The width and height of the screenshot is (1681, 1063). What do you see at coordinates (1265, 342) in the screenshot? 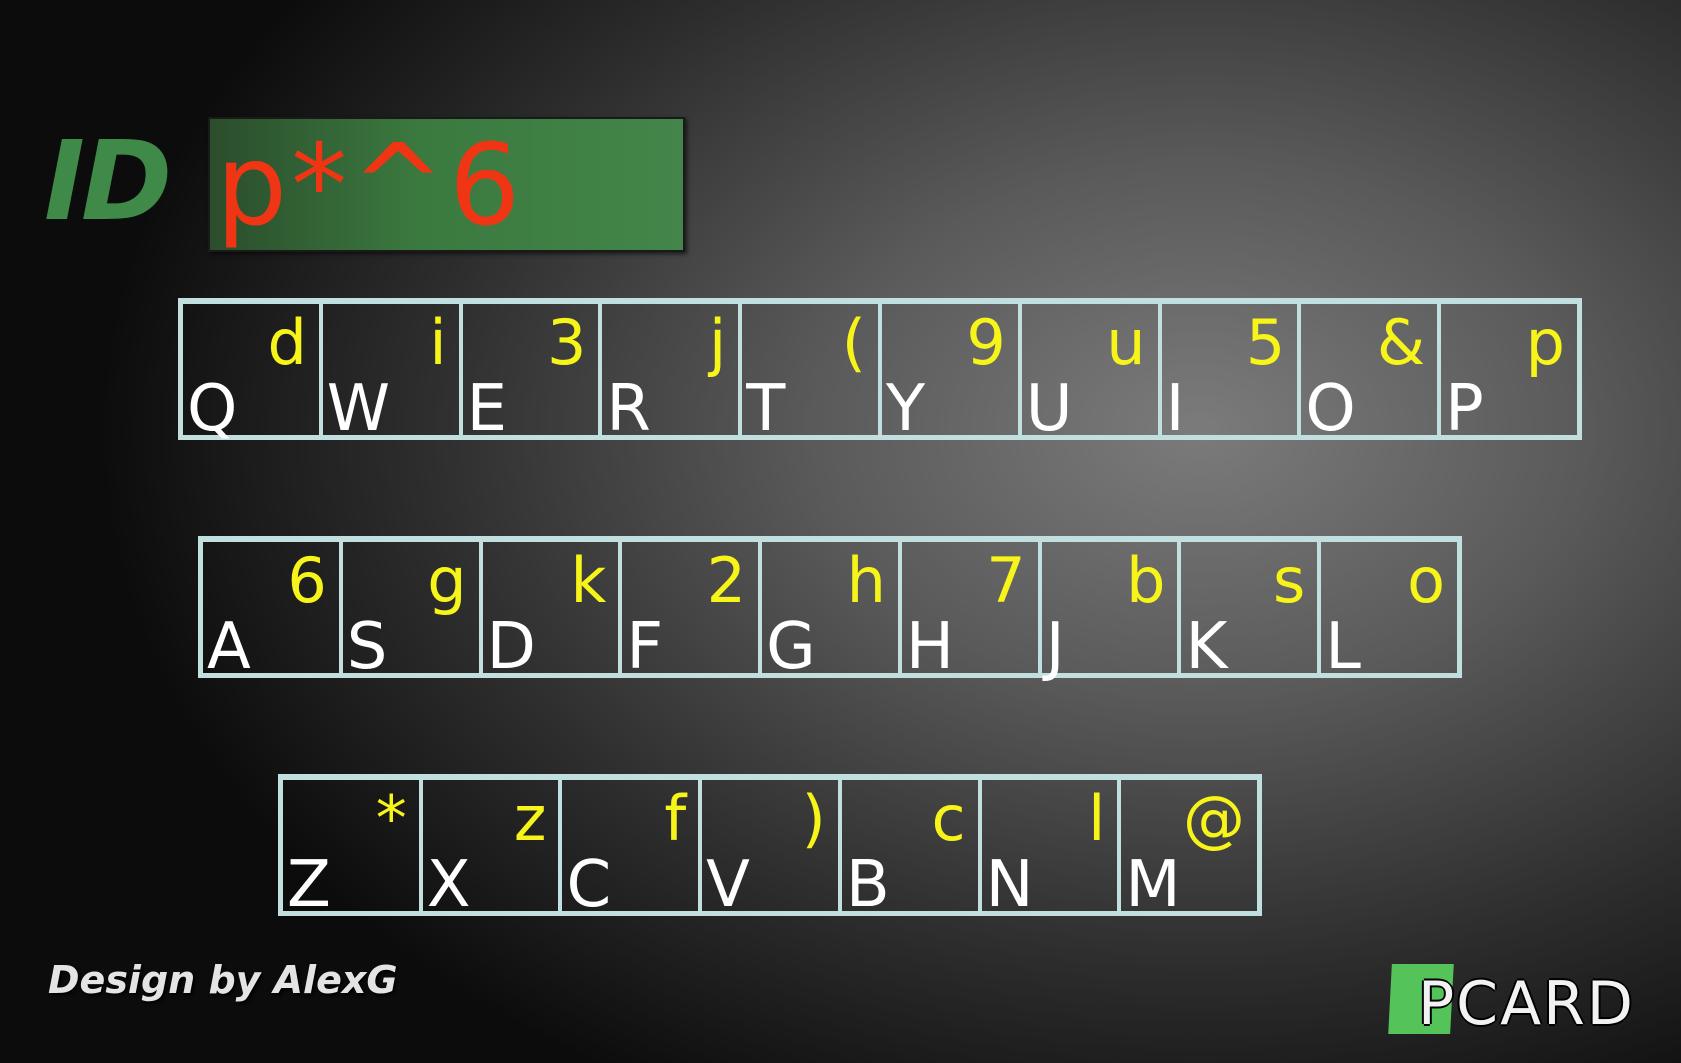
I see `key-alt-label: 5` at bounding box center [1265, 342].